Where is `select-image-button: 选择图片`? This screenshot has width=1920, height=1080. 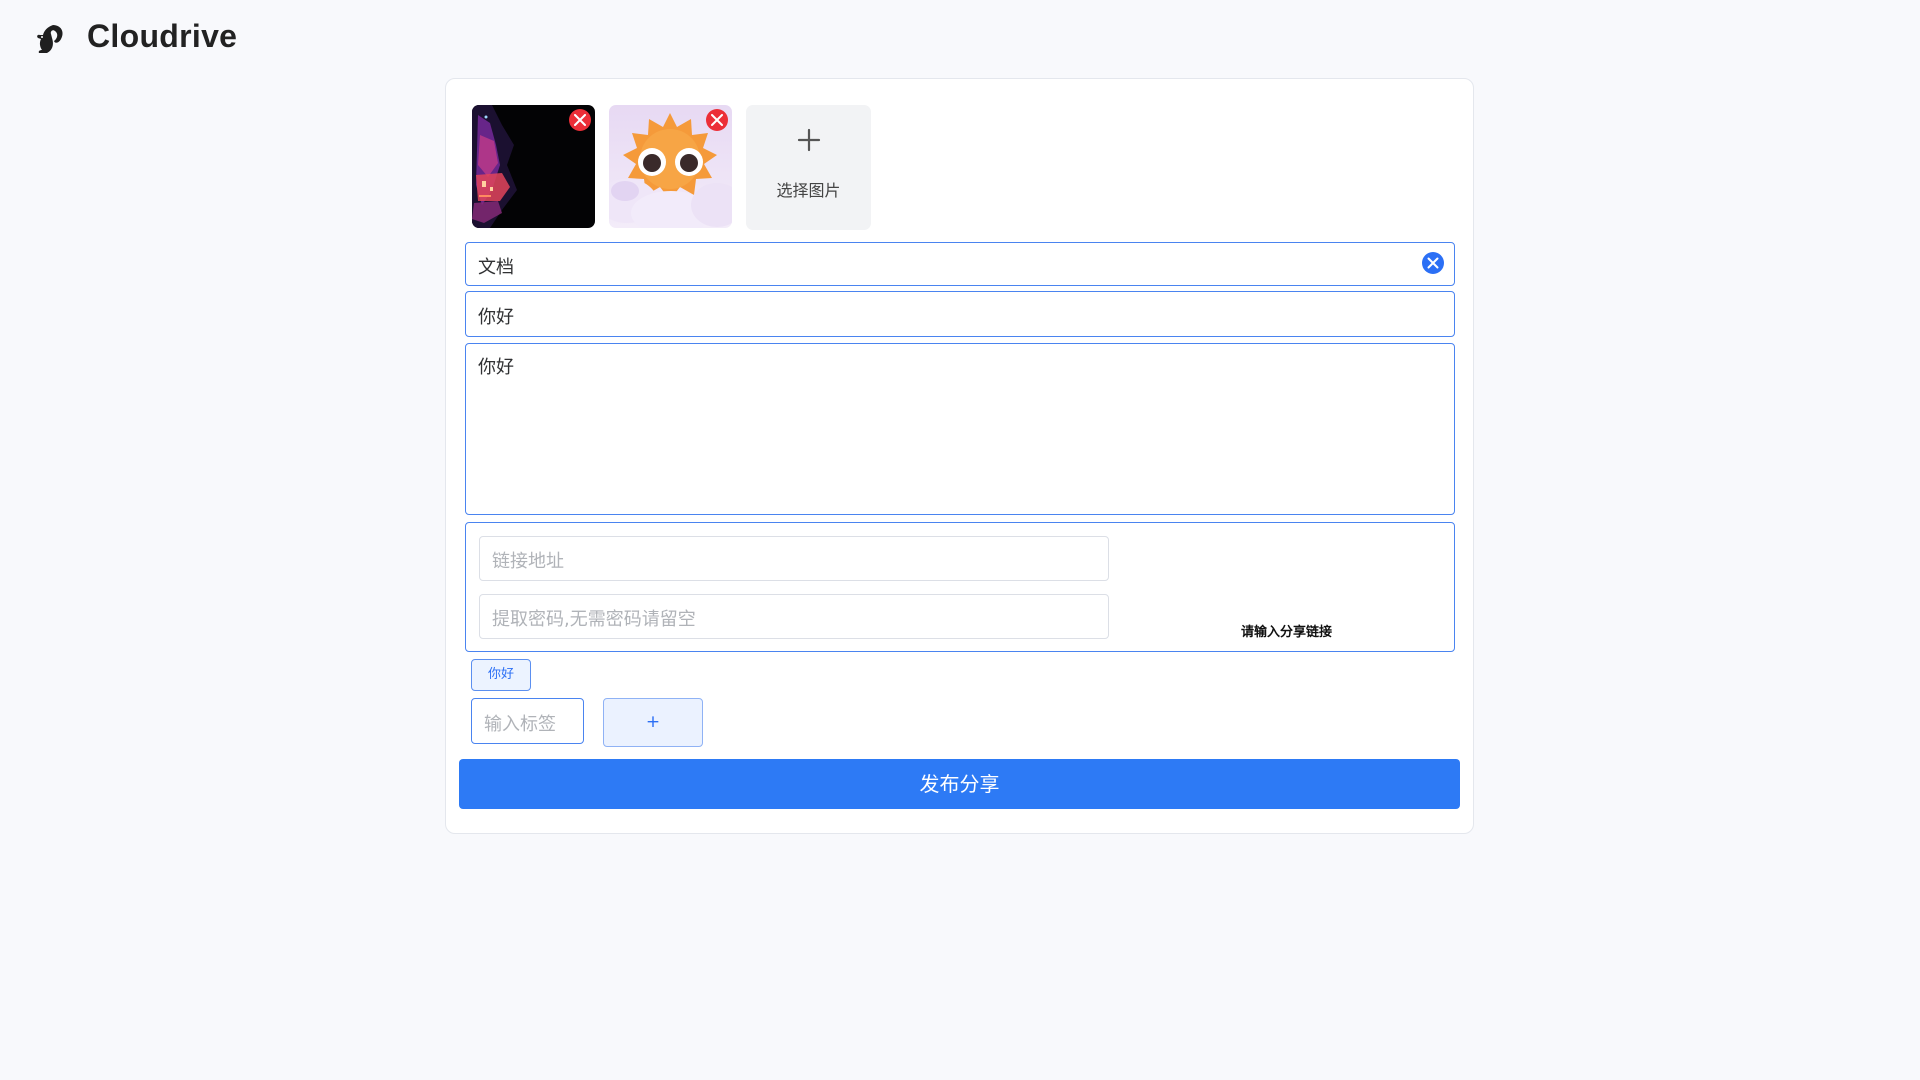 select-image-button: 选择图片 is located at coordinates (808, 167).